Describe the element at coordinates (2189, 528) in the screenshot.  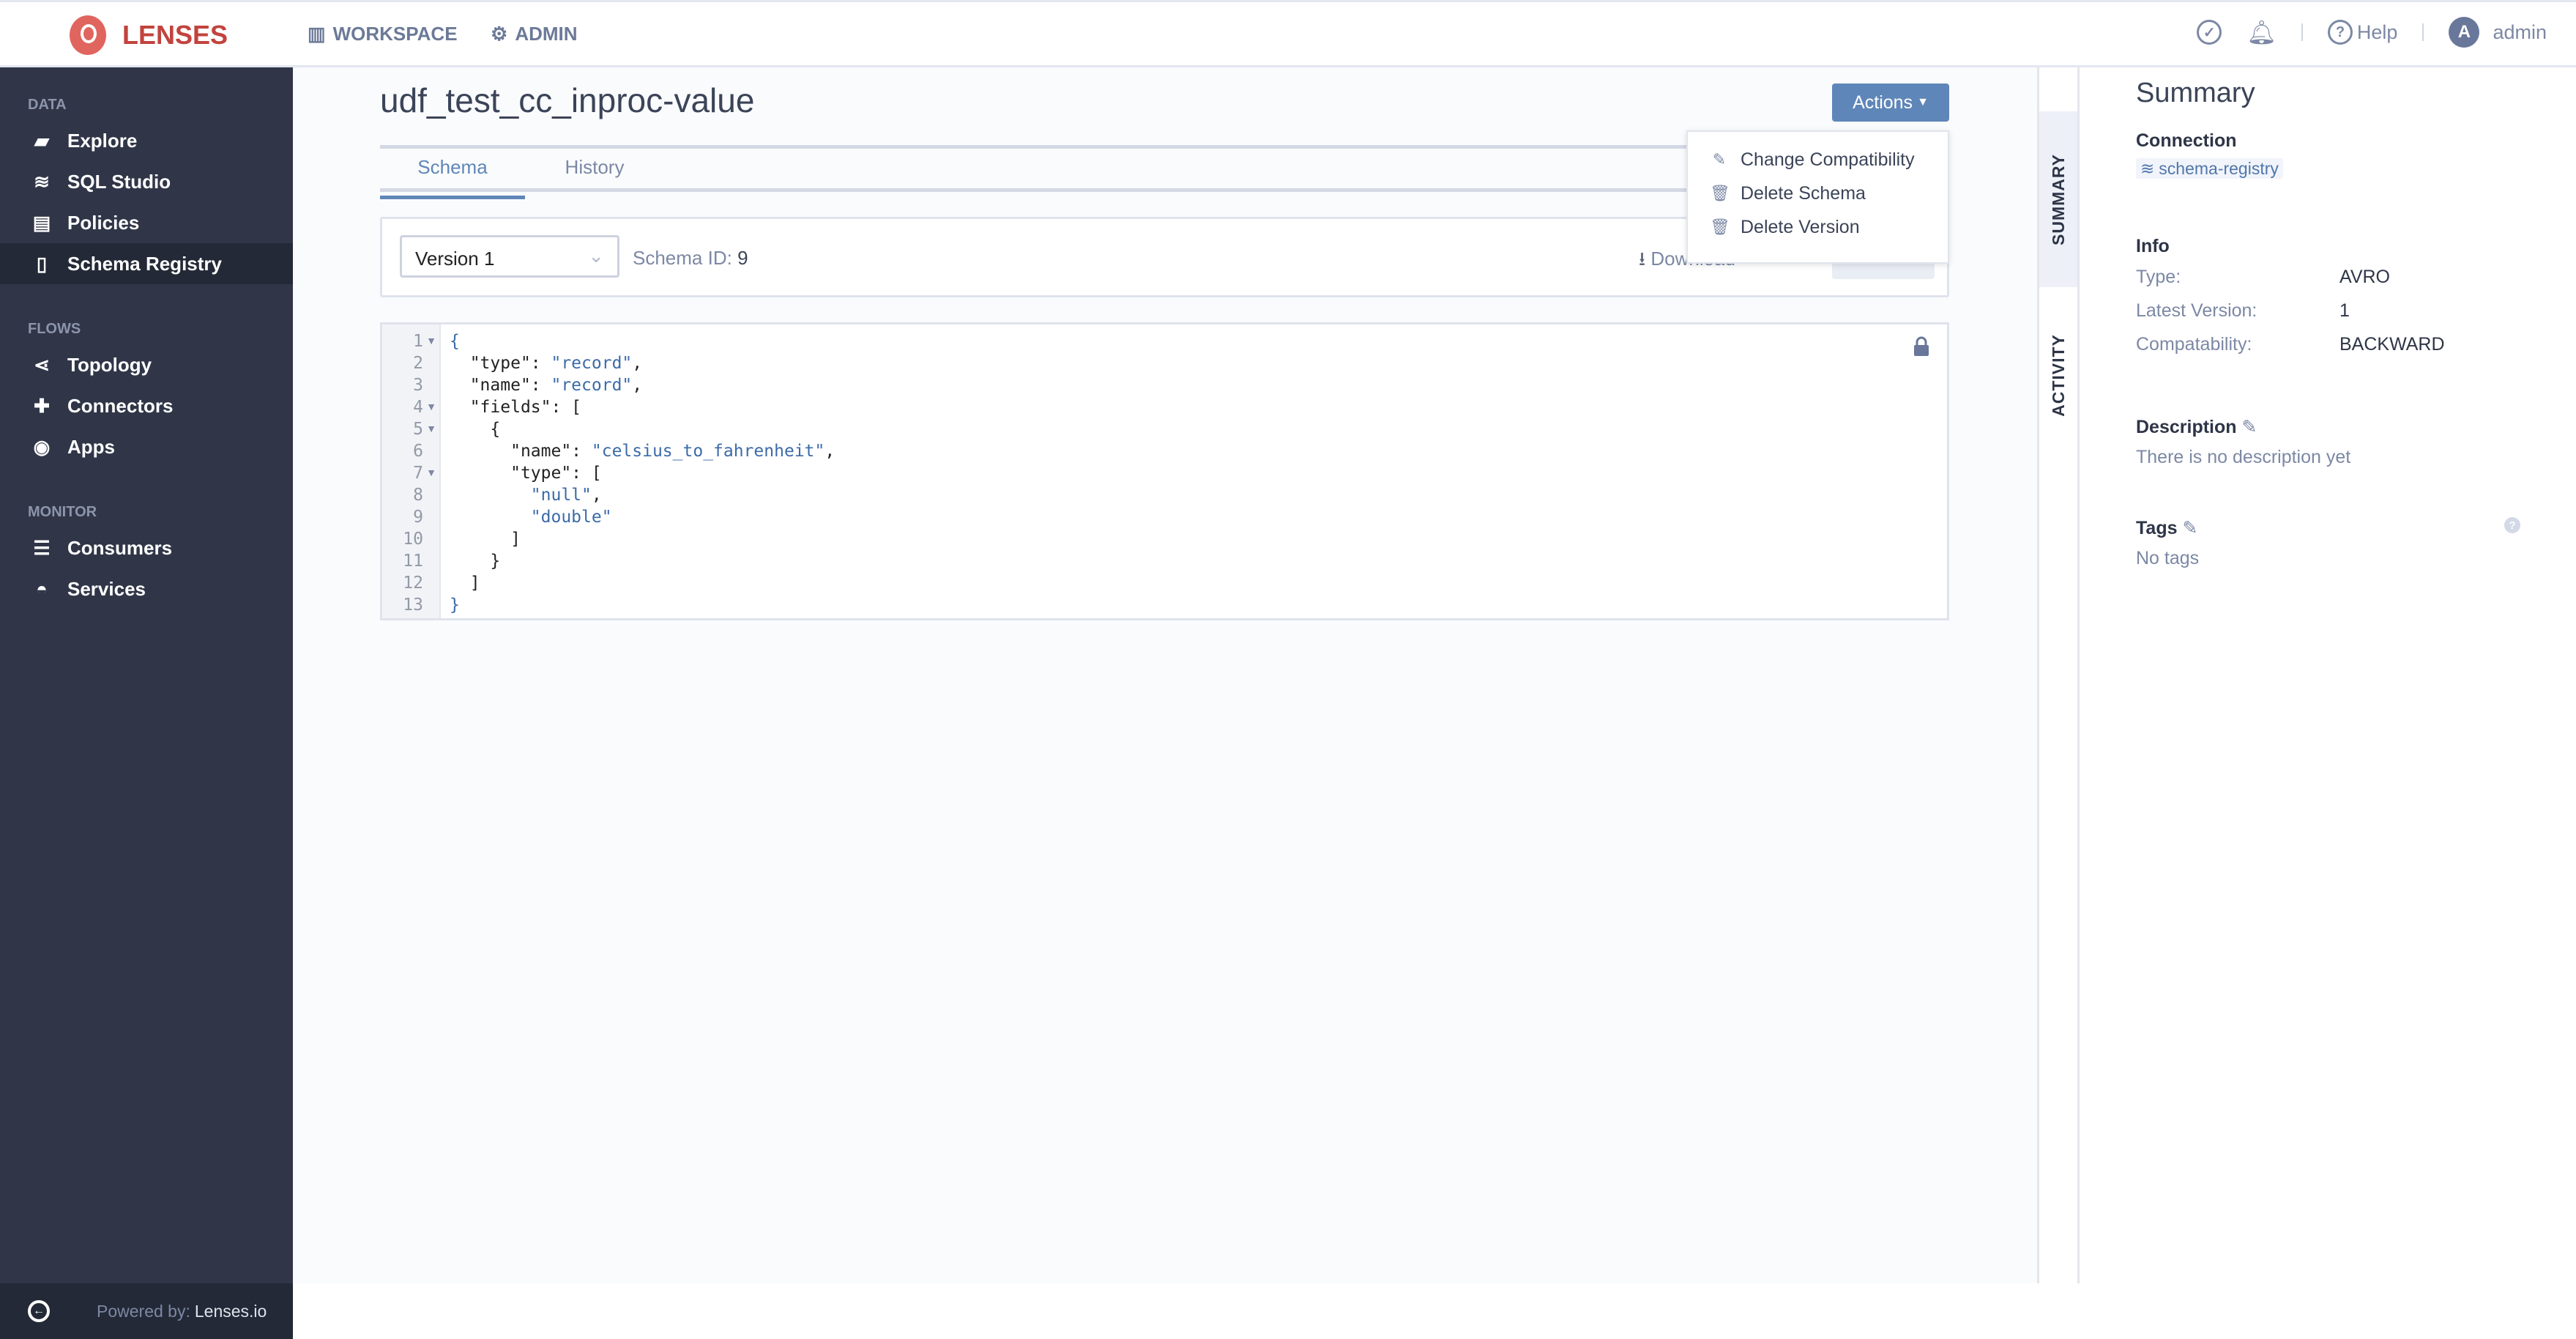
I see `edit-tags-icon: ✎` at that location.